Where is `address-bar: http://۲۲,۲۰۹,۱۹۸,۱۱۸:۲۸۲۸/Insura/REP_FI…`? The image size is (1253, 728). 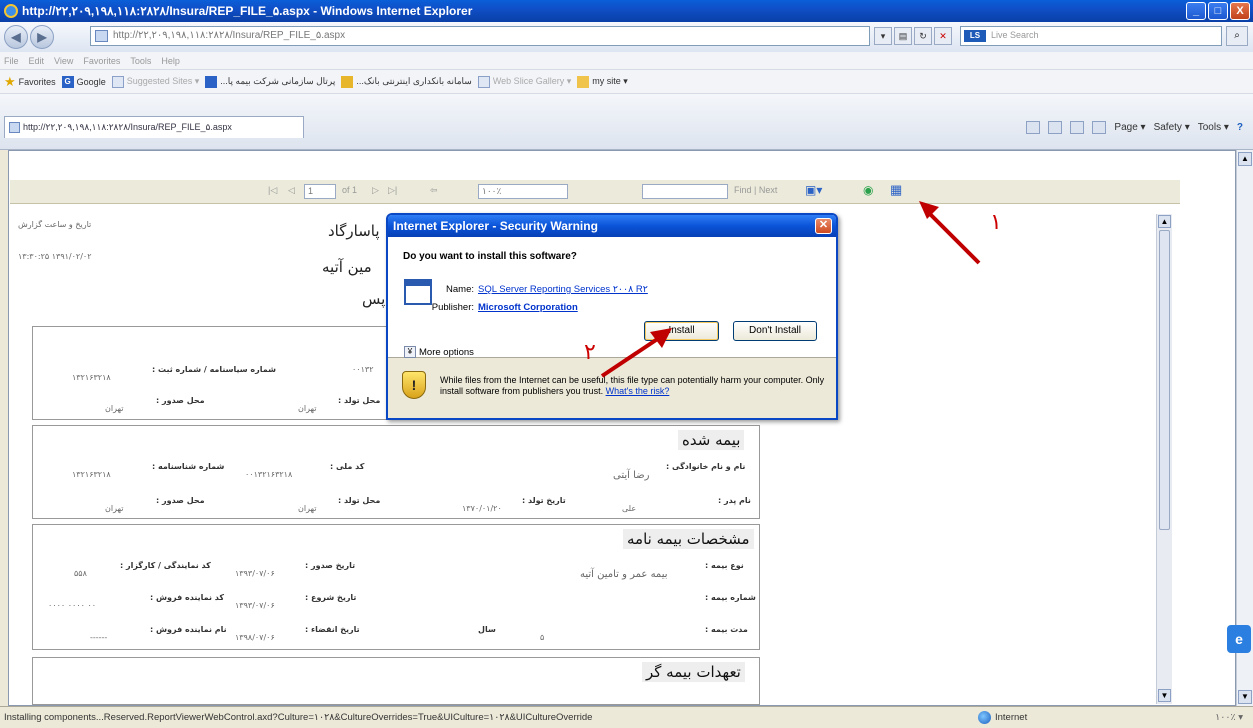
address-bar: http://۲۲,۲۰۹,۱۹۸,۱۱۸:۲۸۲۸/Insura/REP_FI… is located at coordinates (480, 36).